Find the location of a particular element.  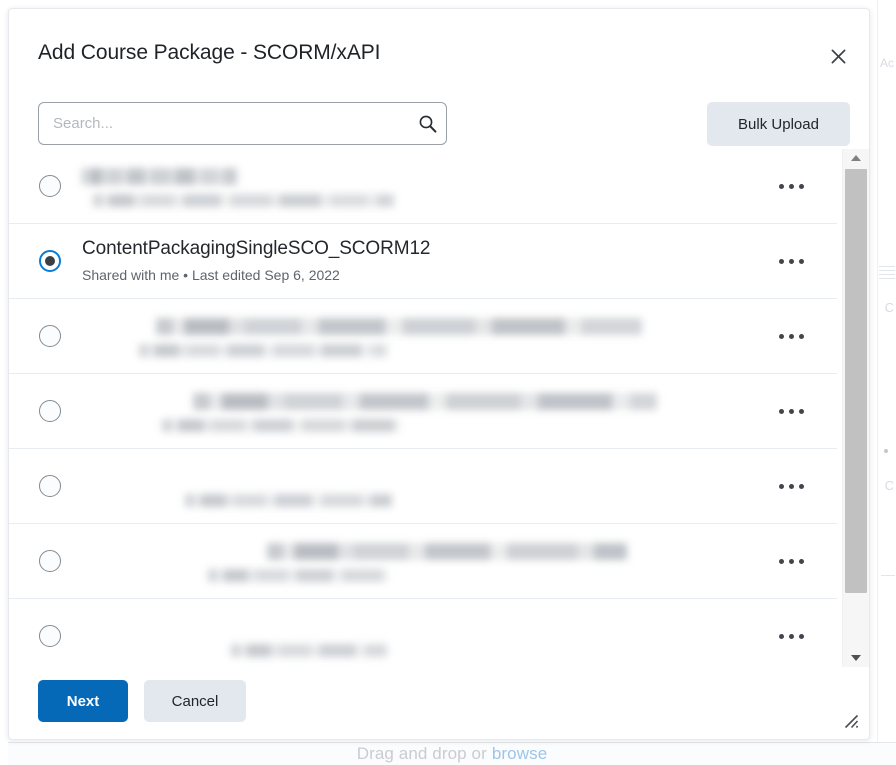

list-item-title: ContentPackagingSingleSCO_SCORM12 is located at coordinates (256, 248).